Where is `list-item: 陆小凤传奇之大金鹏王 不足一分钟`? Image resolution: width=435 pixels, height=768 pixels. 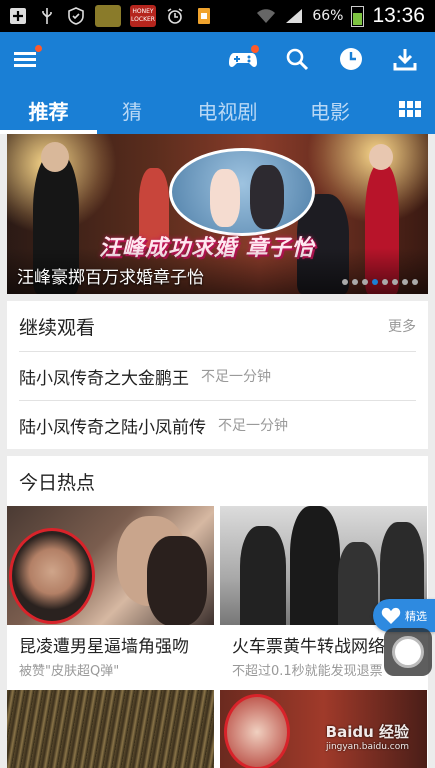
list-item: 陆小凤传奇之大金鹏王 不足一分钟 is located at coordinates (217, 375).